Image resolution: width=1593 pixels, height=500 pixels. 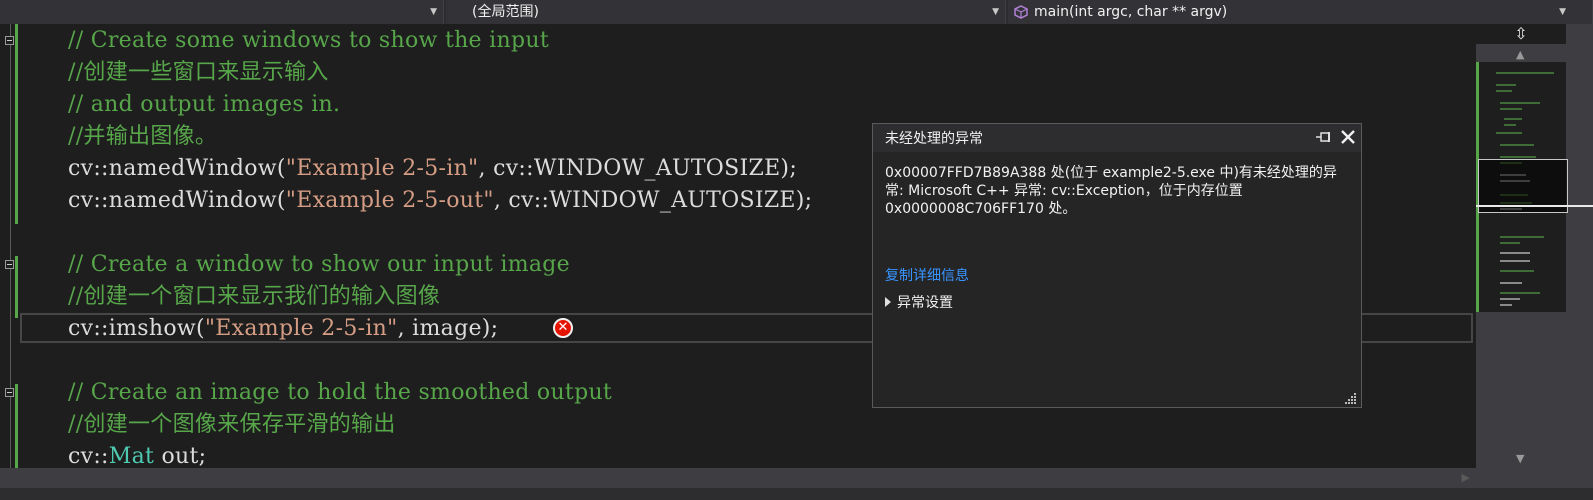 I want to click on type-name: Mat, so click(x=131, y=456).